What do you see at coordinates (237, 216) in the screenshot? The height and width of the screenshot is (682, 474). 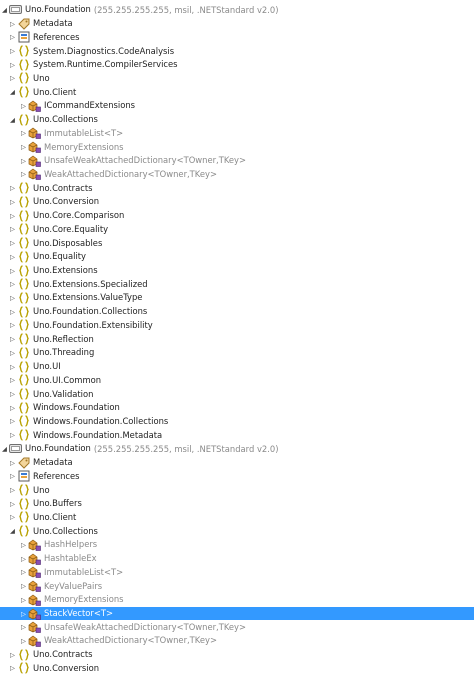 I see `ns-uno-core-comparison: ▷ Uno.Core.Comparison` at bounding box center [237, 216].